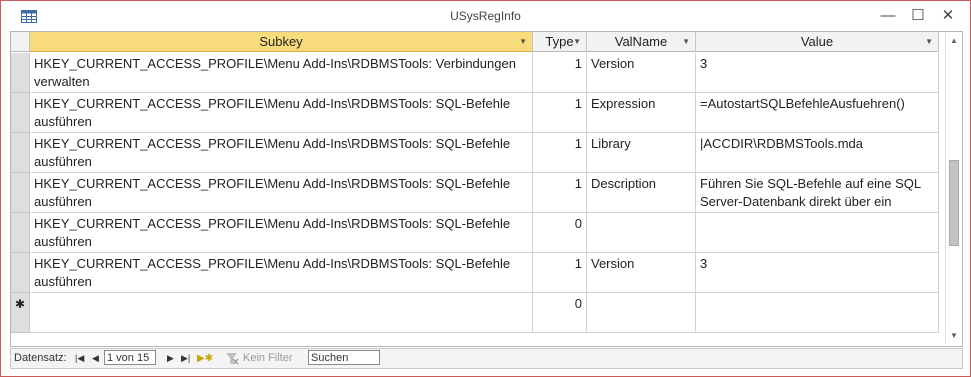 Image resolution: width=971 pixels, height=377 pixels. I want to click on scroll-up-icon: ▲, so click(954, 40).